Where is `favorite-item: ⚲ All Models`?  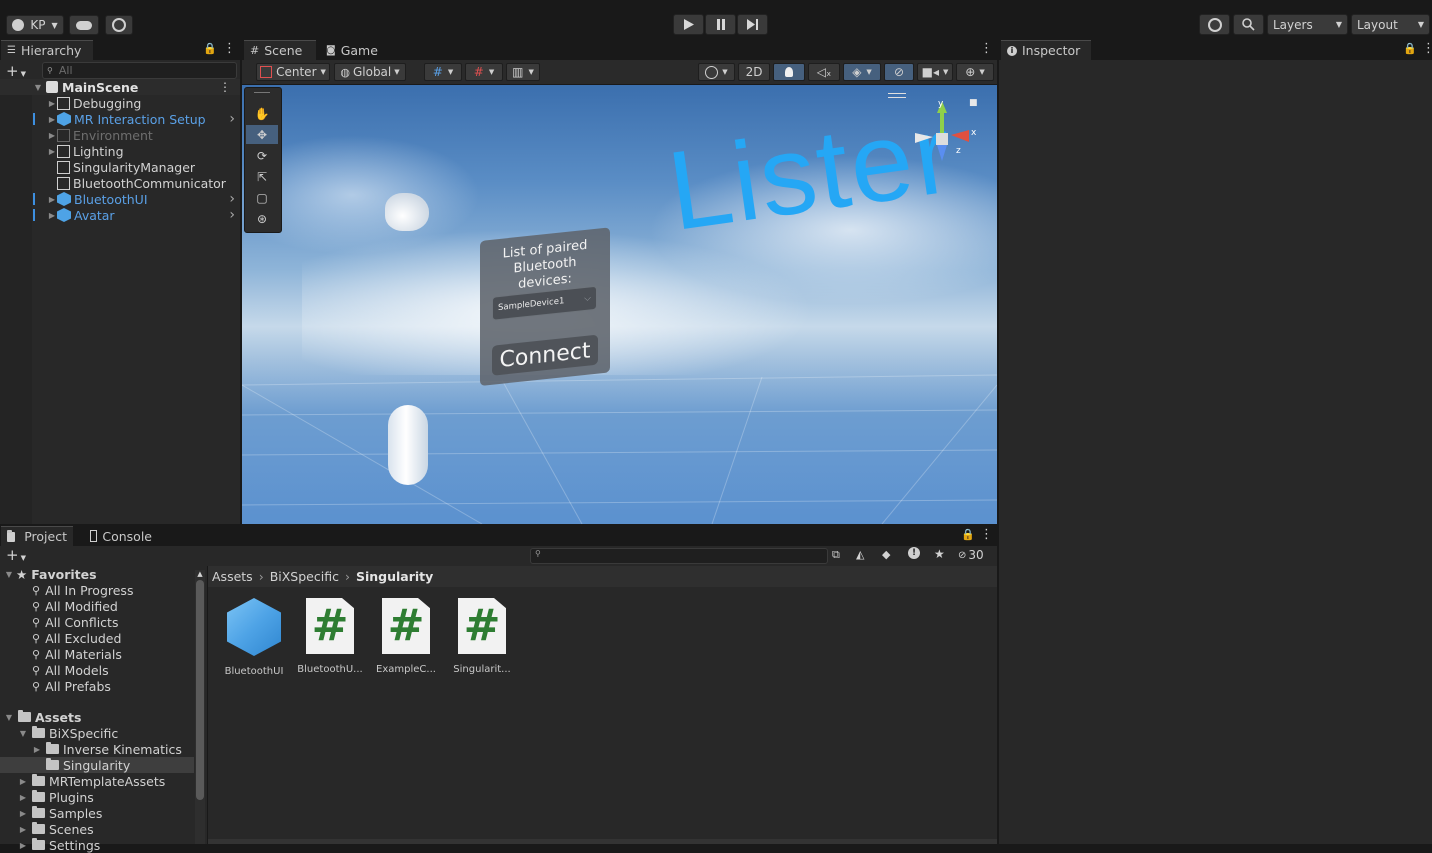
favorite-item: ⚲ All Models is located at coordinates (70, 670).